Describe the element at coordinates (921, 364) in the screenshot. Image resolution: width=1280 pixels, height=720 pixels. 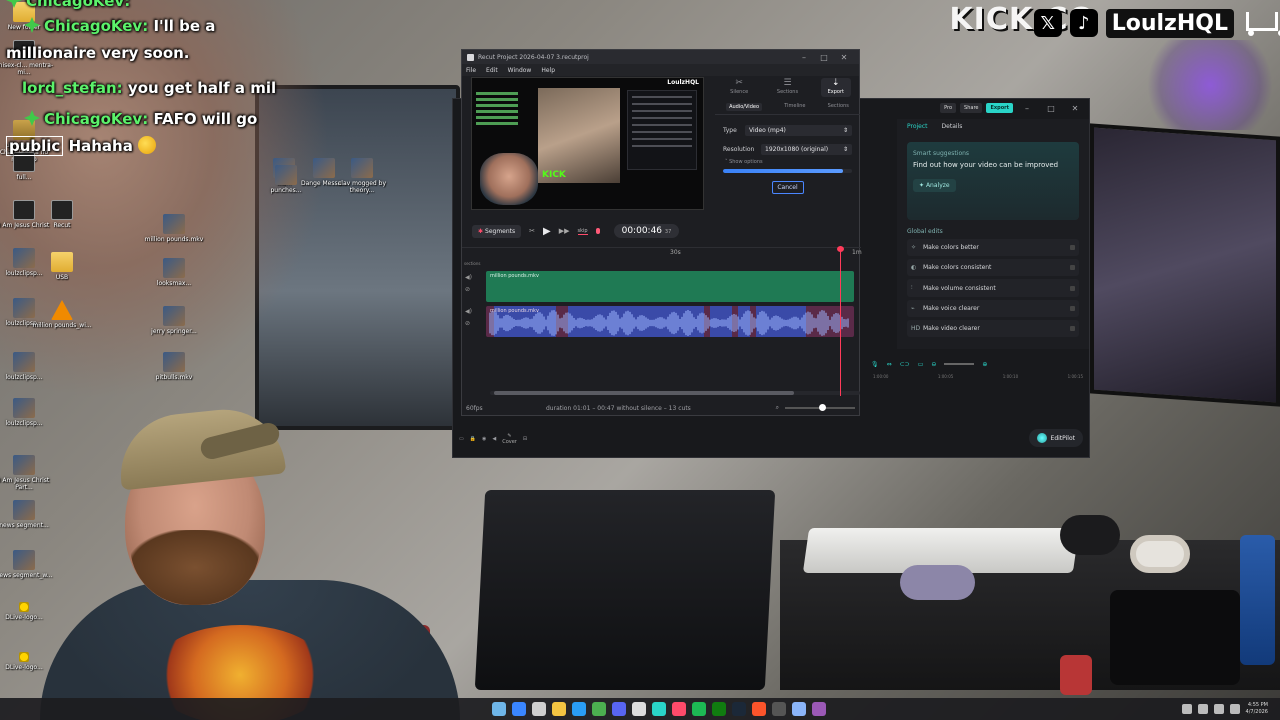
I see `preview-icon: ▭` at that location.